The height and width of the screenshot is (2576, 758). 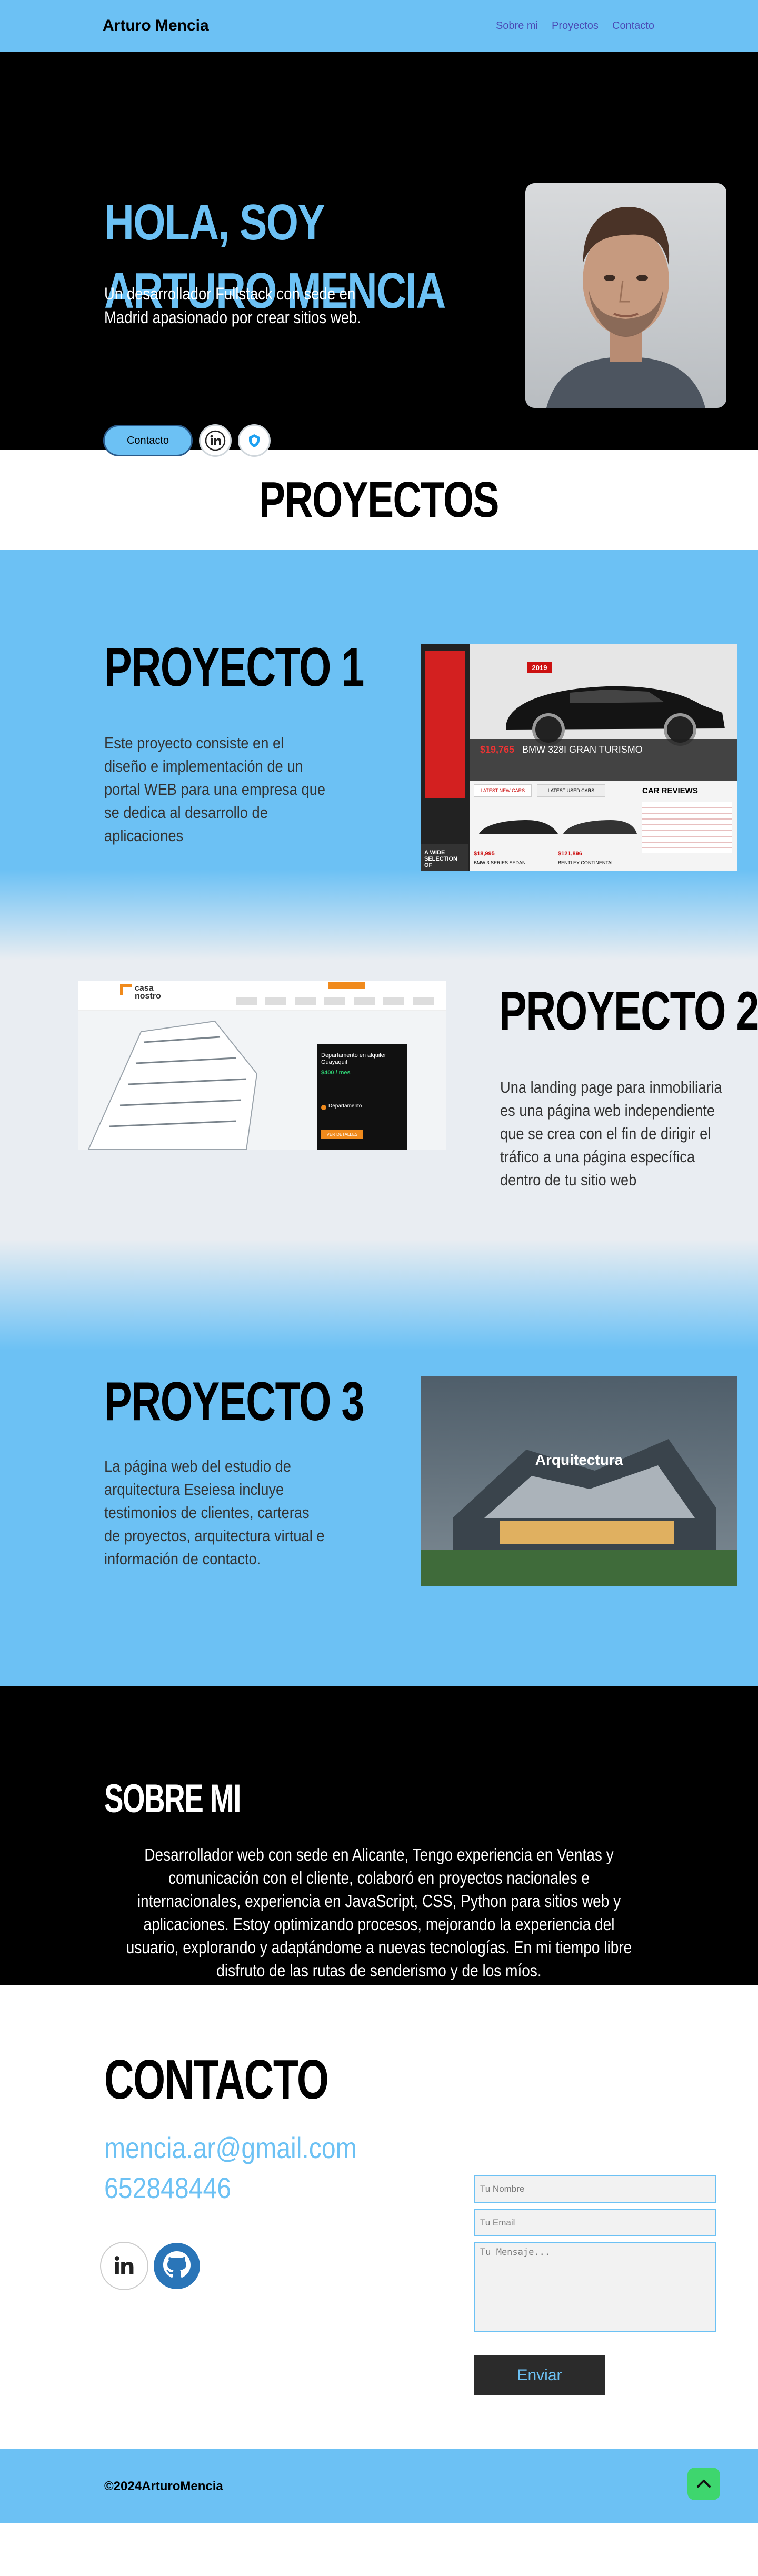 I want to click on name-input: Tu Nombre, so click(x=595, y=2189).